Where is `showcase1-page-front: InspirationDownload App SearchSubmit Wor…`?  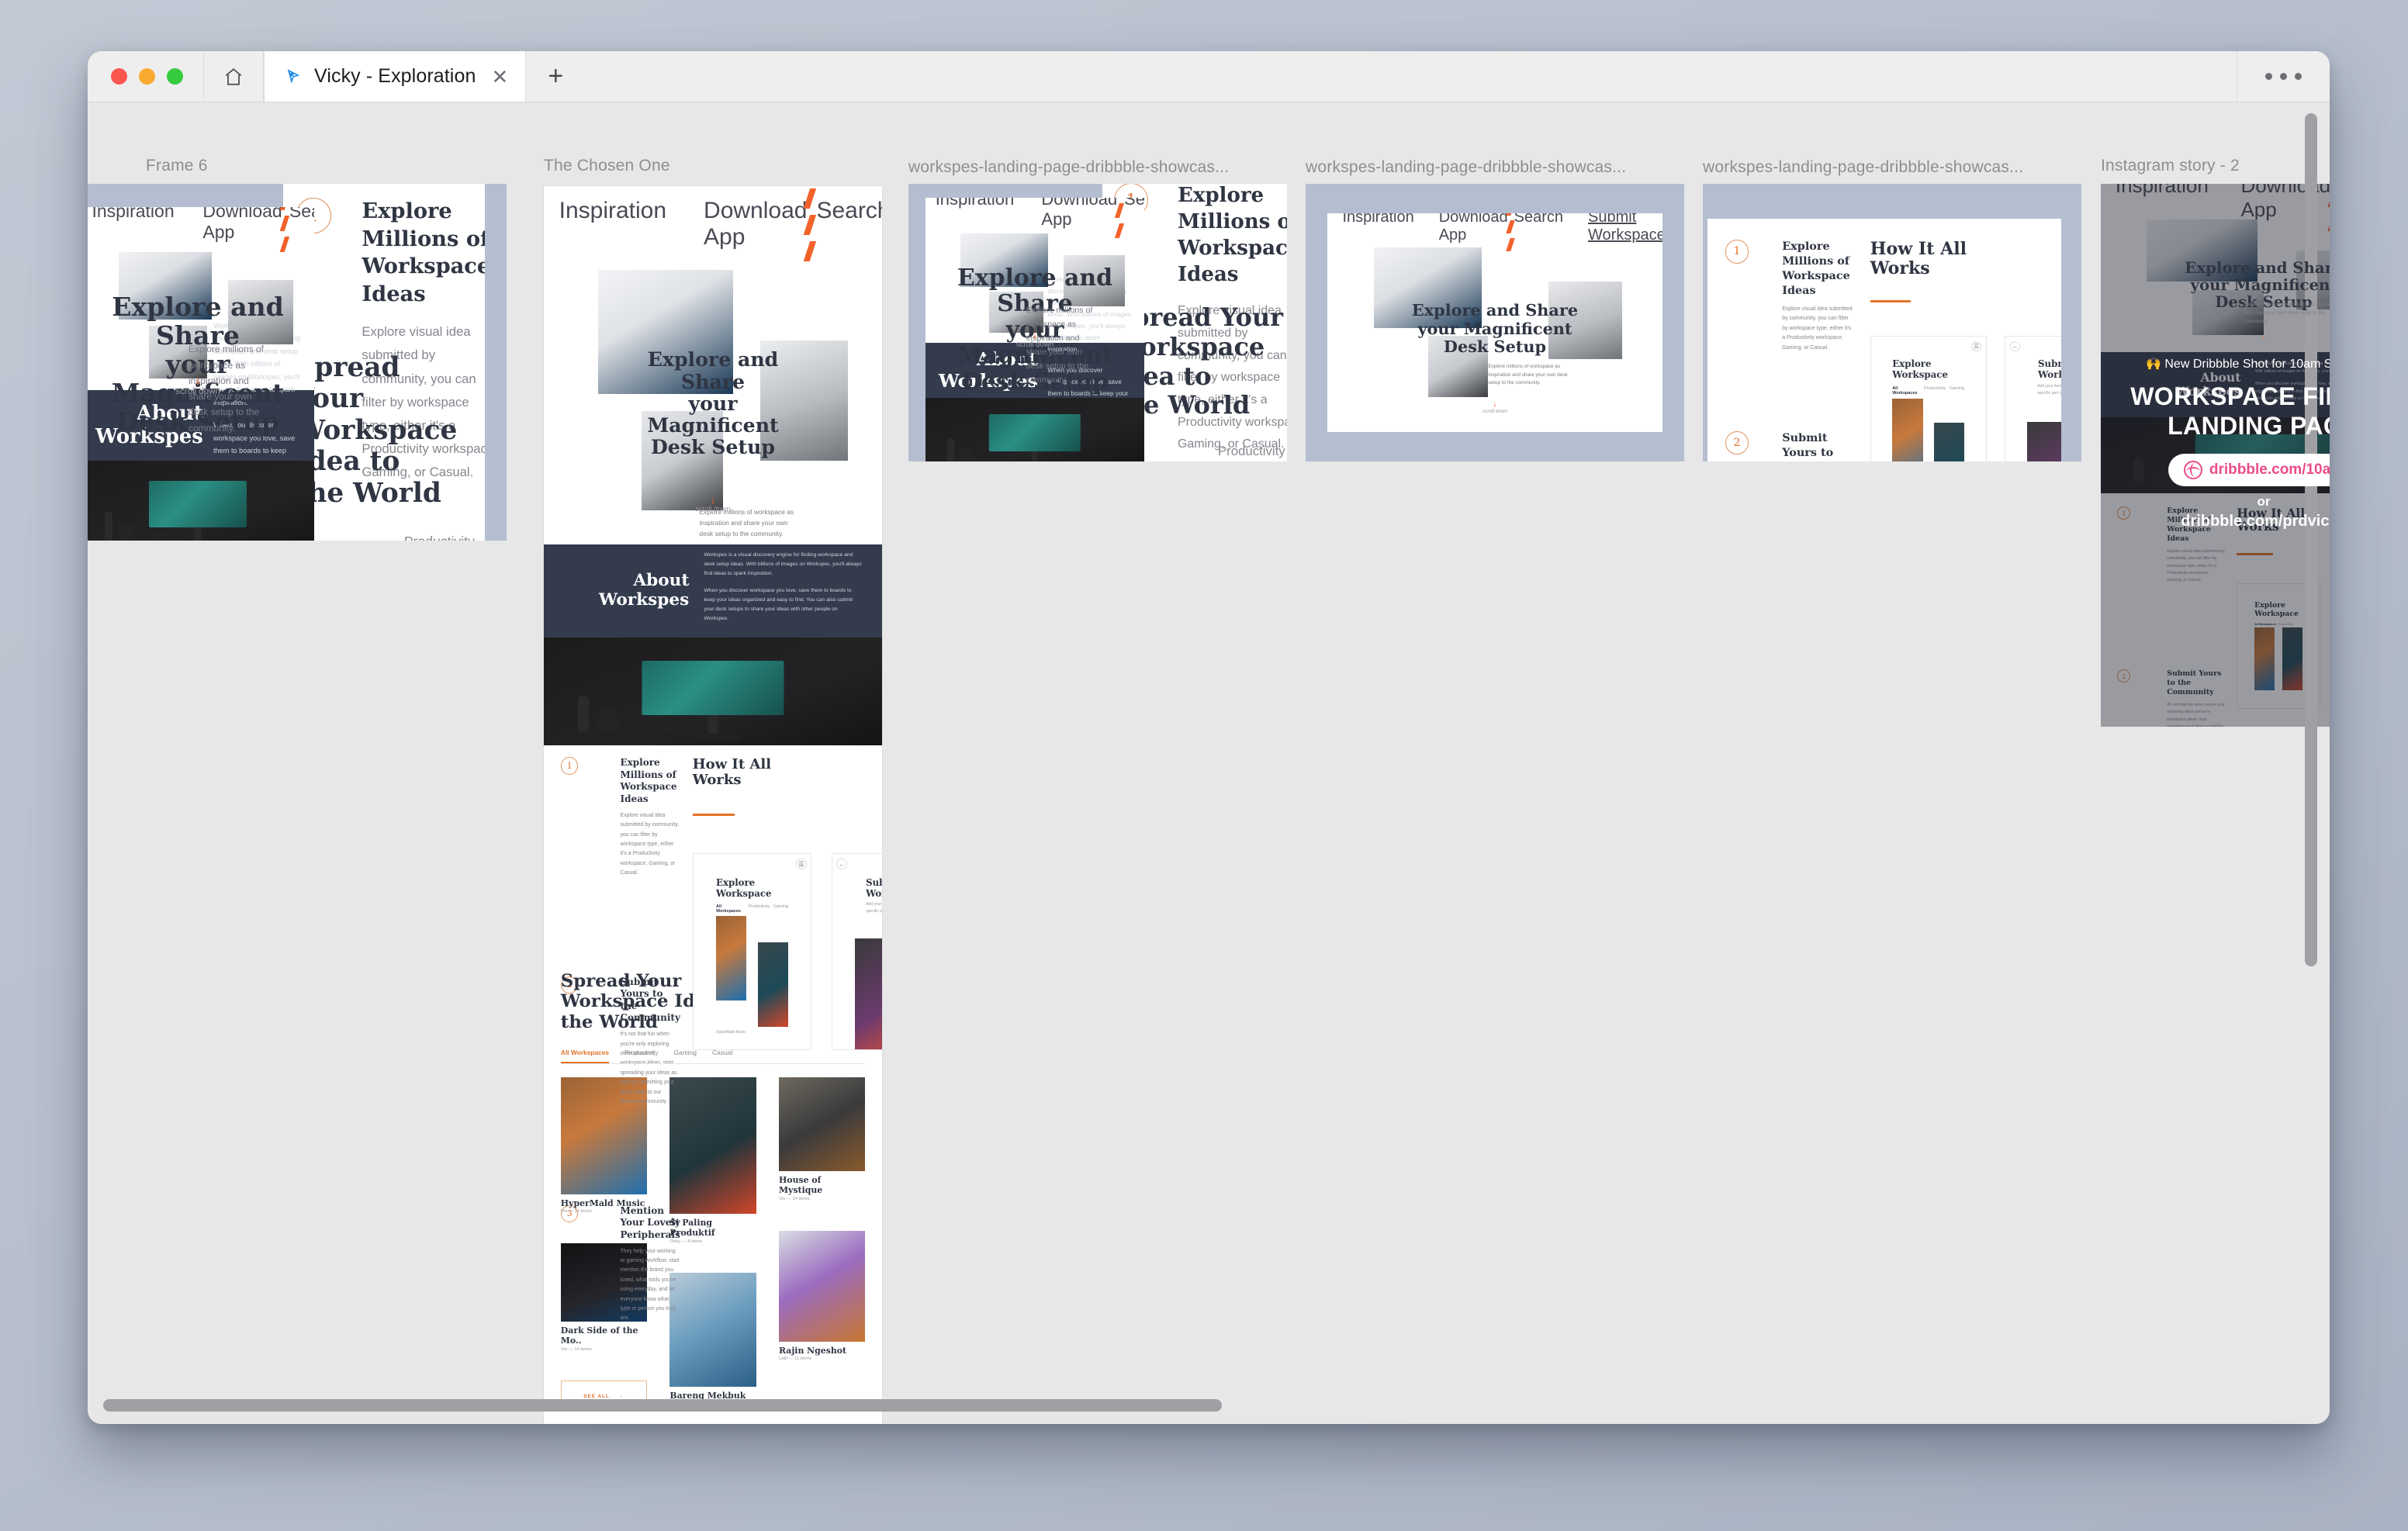 showcase1-page-front: InspirationDownload App SearchSubmit Wor… is located at coordinates (1034, 329).